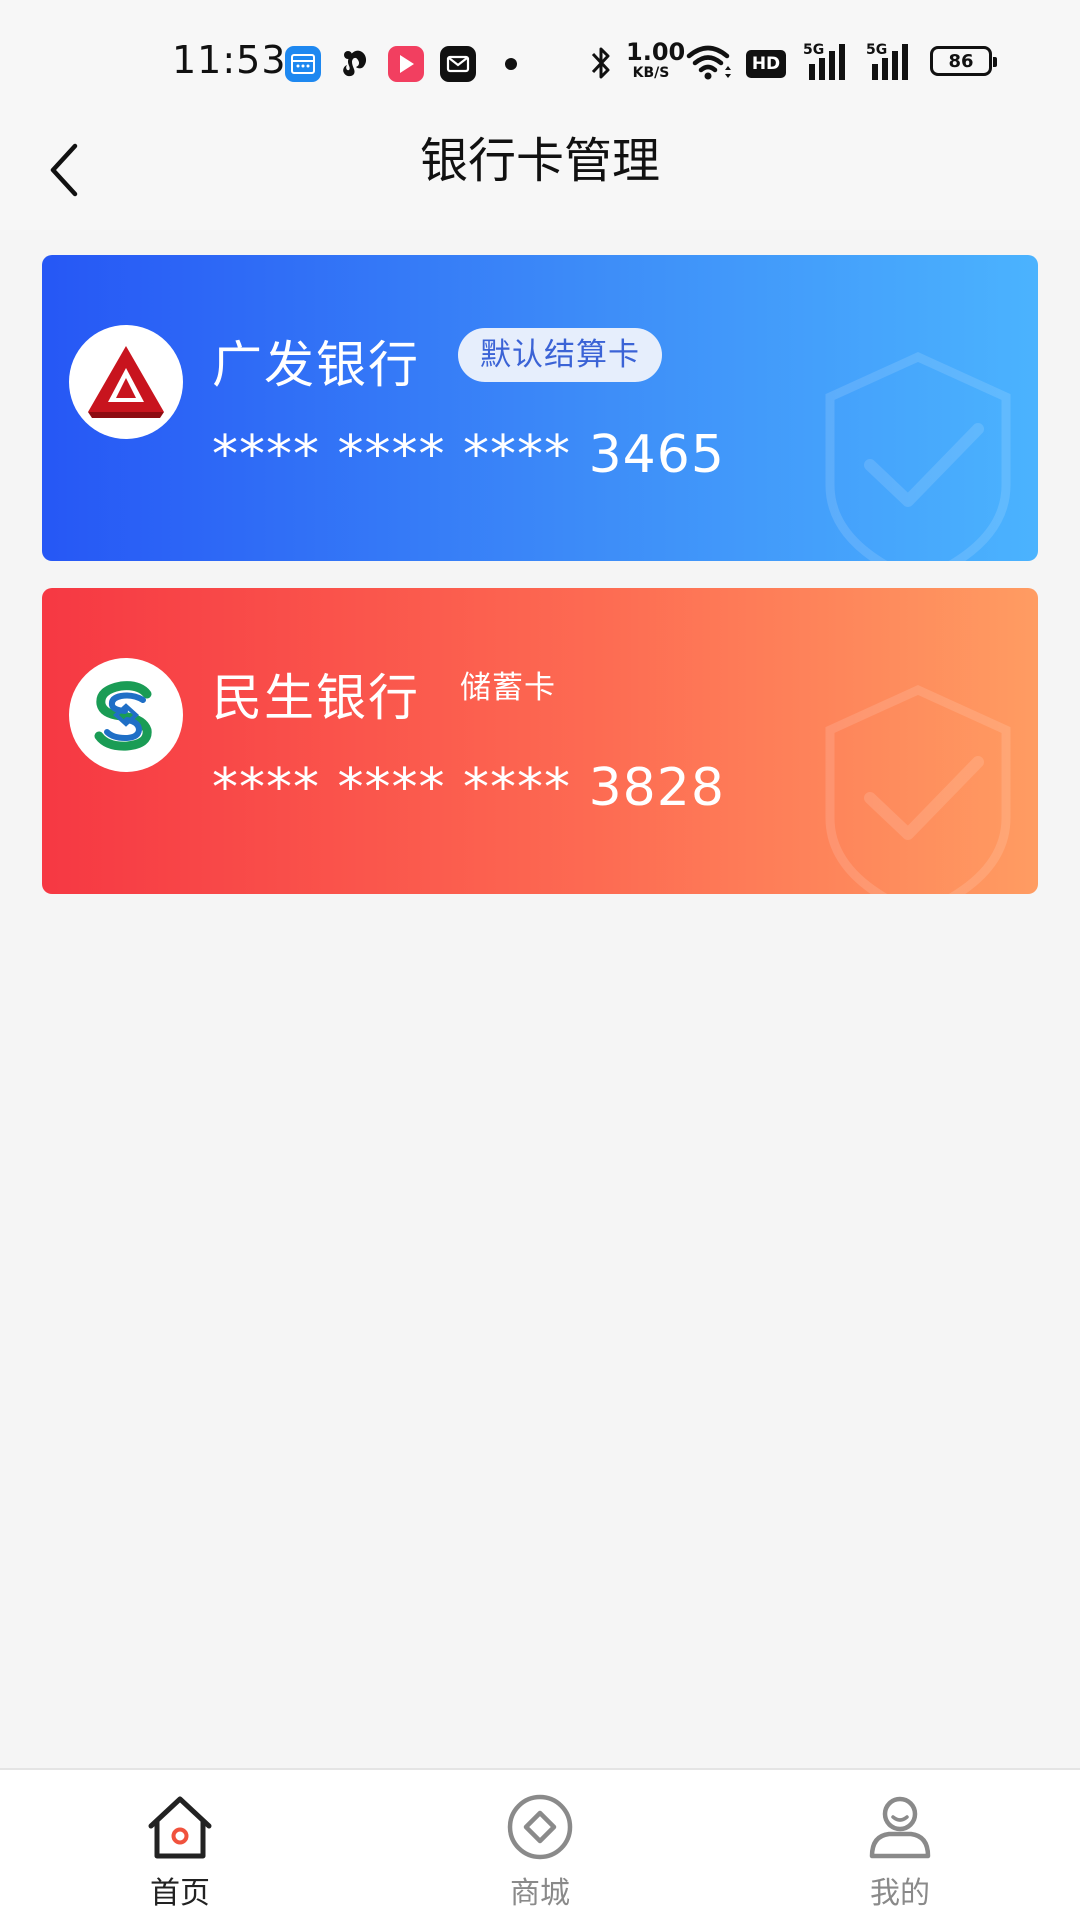 The width and height of the screenshot is (1080, 1920). What do you see at coordinates (180, 1893) in the screenshot?
I see `tab-home-label: 首页` at bounding box center [180, 1893].